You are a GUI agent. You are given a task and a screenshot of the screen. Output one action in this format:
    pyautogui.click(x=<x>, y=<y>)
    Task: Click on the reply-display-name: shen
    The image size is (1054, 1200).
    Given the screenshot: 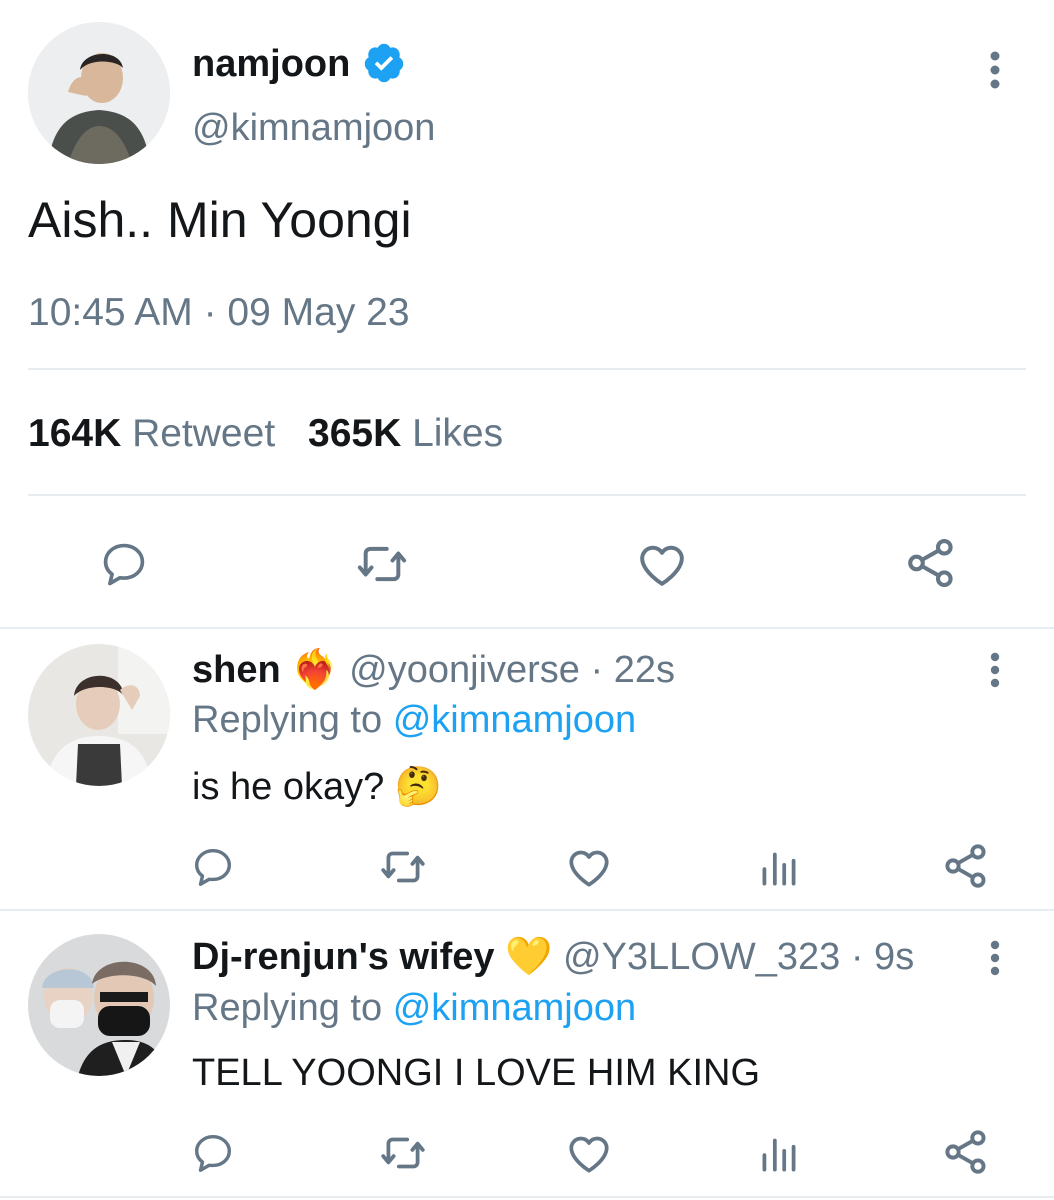 What is the action you would take?
    pyautogui.click(x=236, y=670)
    